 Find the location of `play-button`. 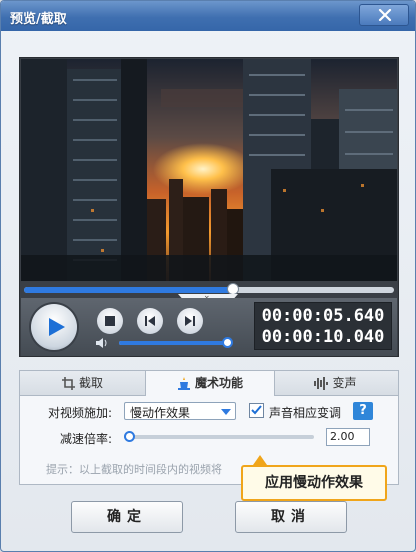

play-button is located at coordinates (54, 327).